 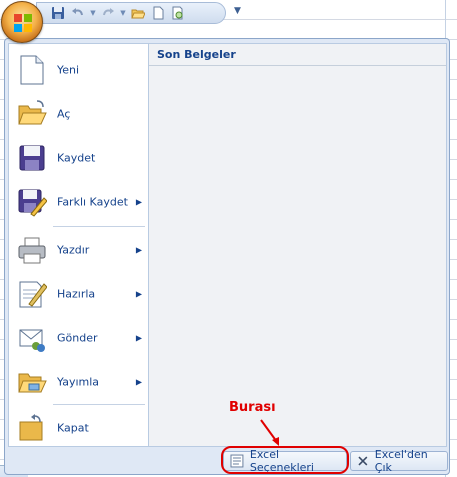 I want to click on menu-item-label: Yayımla, so click(x=78, y=382).